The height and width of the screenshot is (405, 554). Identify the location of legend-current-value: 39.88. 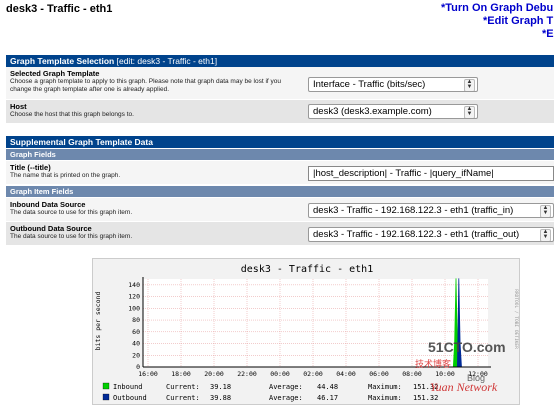
(220, 398).